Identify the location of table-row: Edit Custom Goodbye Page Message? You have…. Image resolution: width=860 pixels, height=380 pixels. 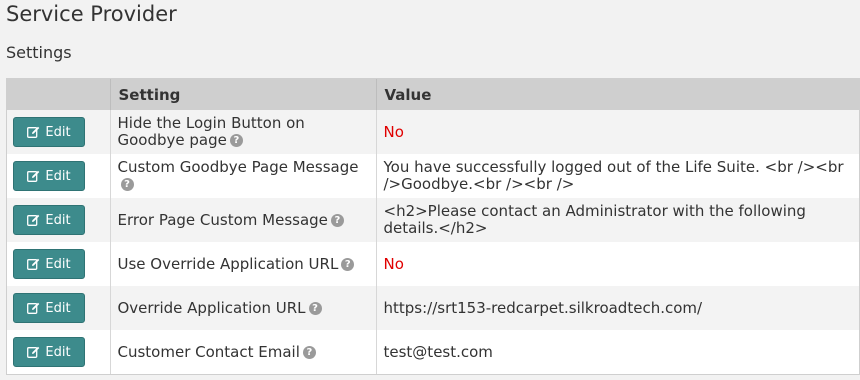
(433, 176).